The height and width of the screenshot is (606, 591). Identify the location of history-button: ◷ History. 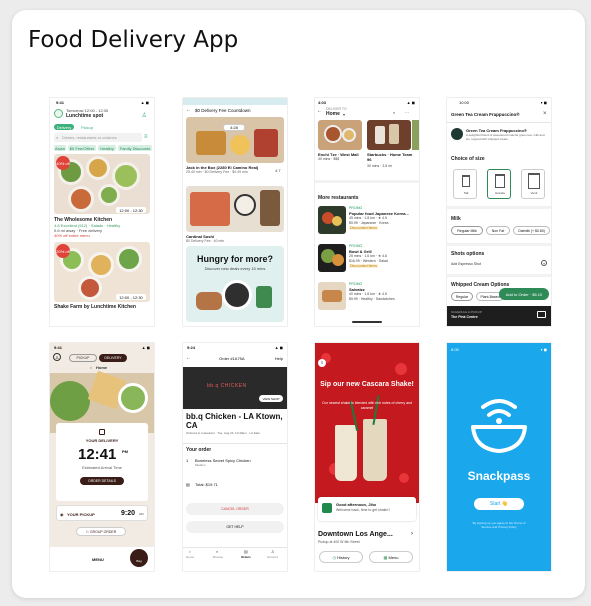
(341, 557).